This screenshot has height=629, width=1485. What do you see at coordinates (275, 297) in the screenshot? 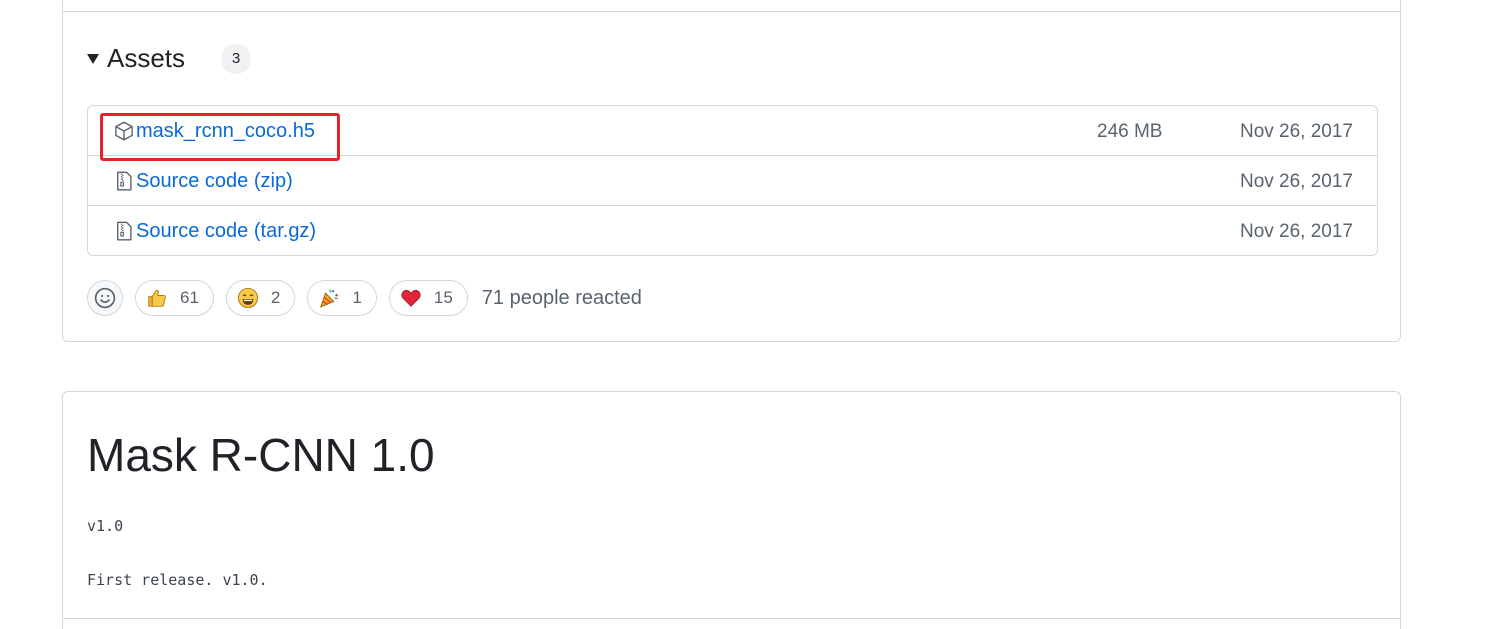
I see `reaction-count: 2` at bounding box center [275, 297].